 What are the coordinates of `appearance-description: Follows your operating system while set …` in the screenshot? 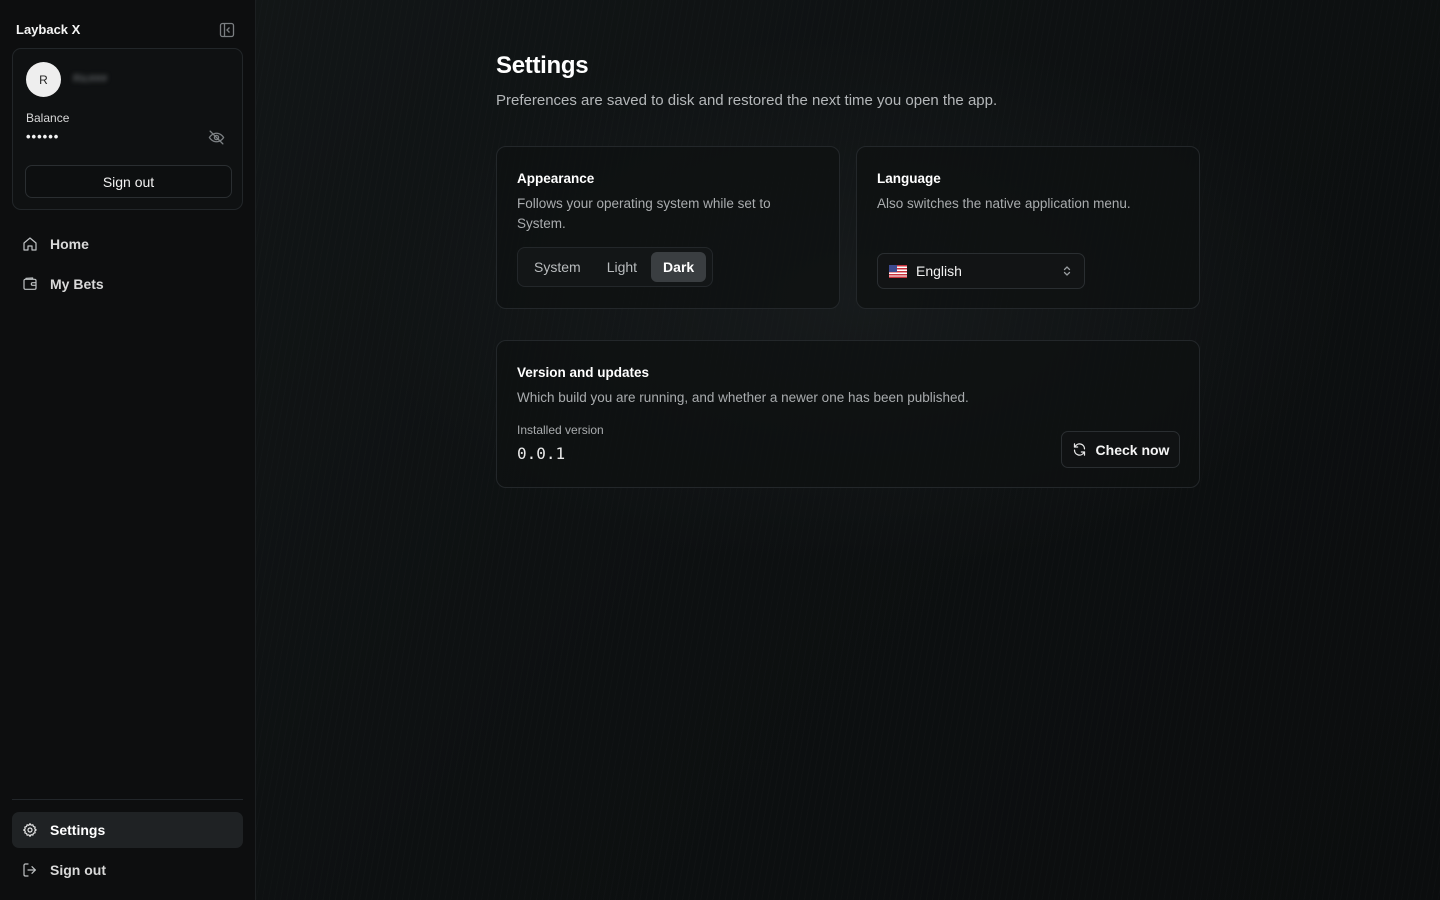 It's located at (644, 213).